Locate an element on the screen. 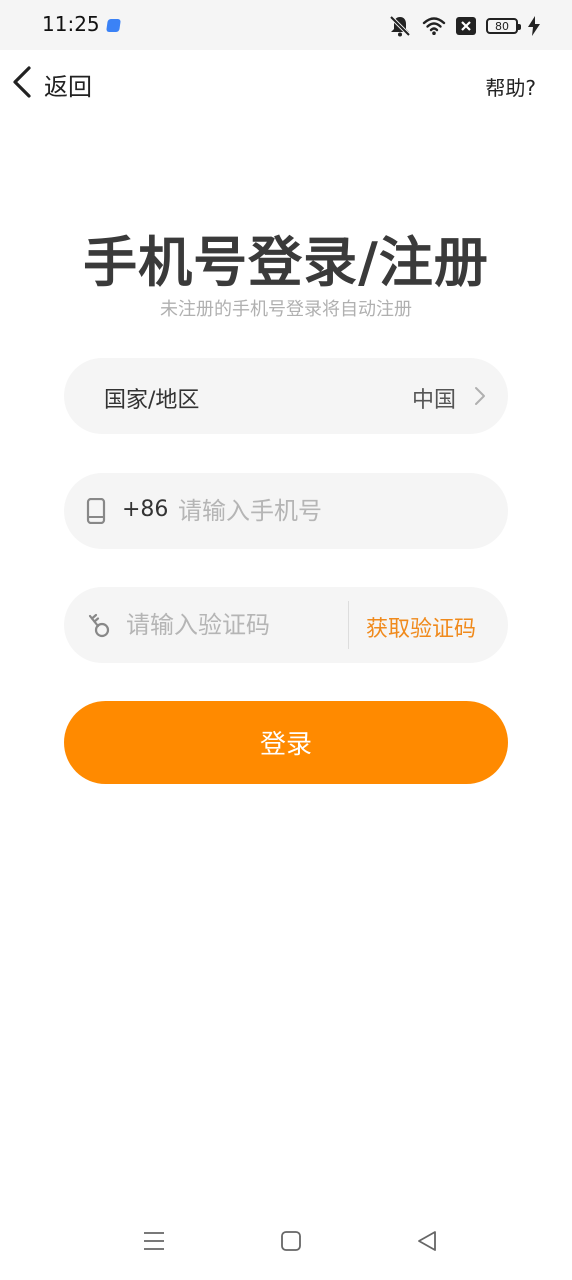  bolt-icon is located at coordinates (534, 26).